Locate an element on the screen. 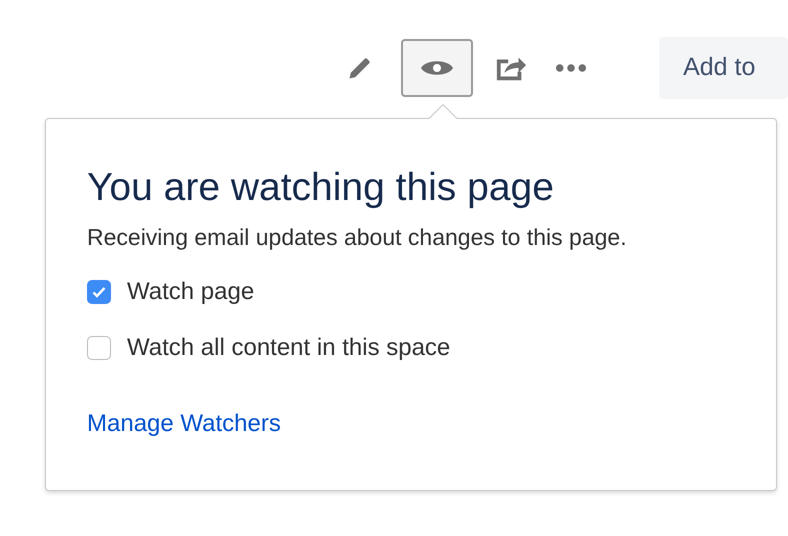 This screenshot has width=788, height=536. checkbox-label: Watch all content in this space is located at coordinates (288, 347).